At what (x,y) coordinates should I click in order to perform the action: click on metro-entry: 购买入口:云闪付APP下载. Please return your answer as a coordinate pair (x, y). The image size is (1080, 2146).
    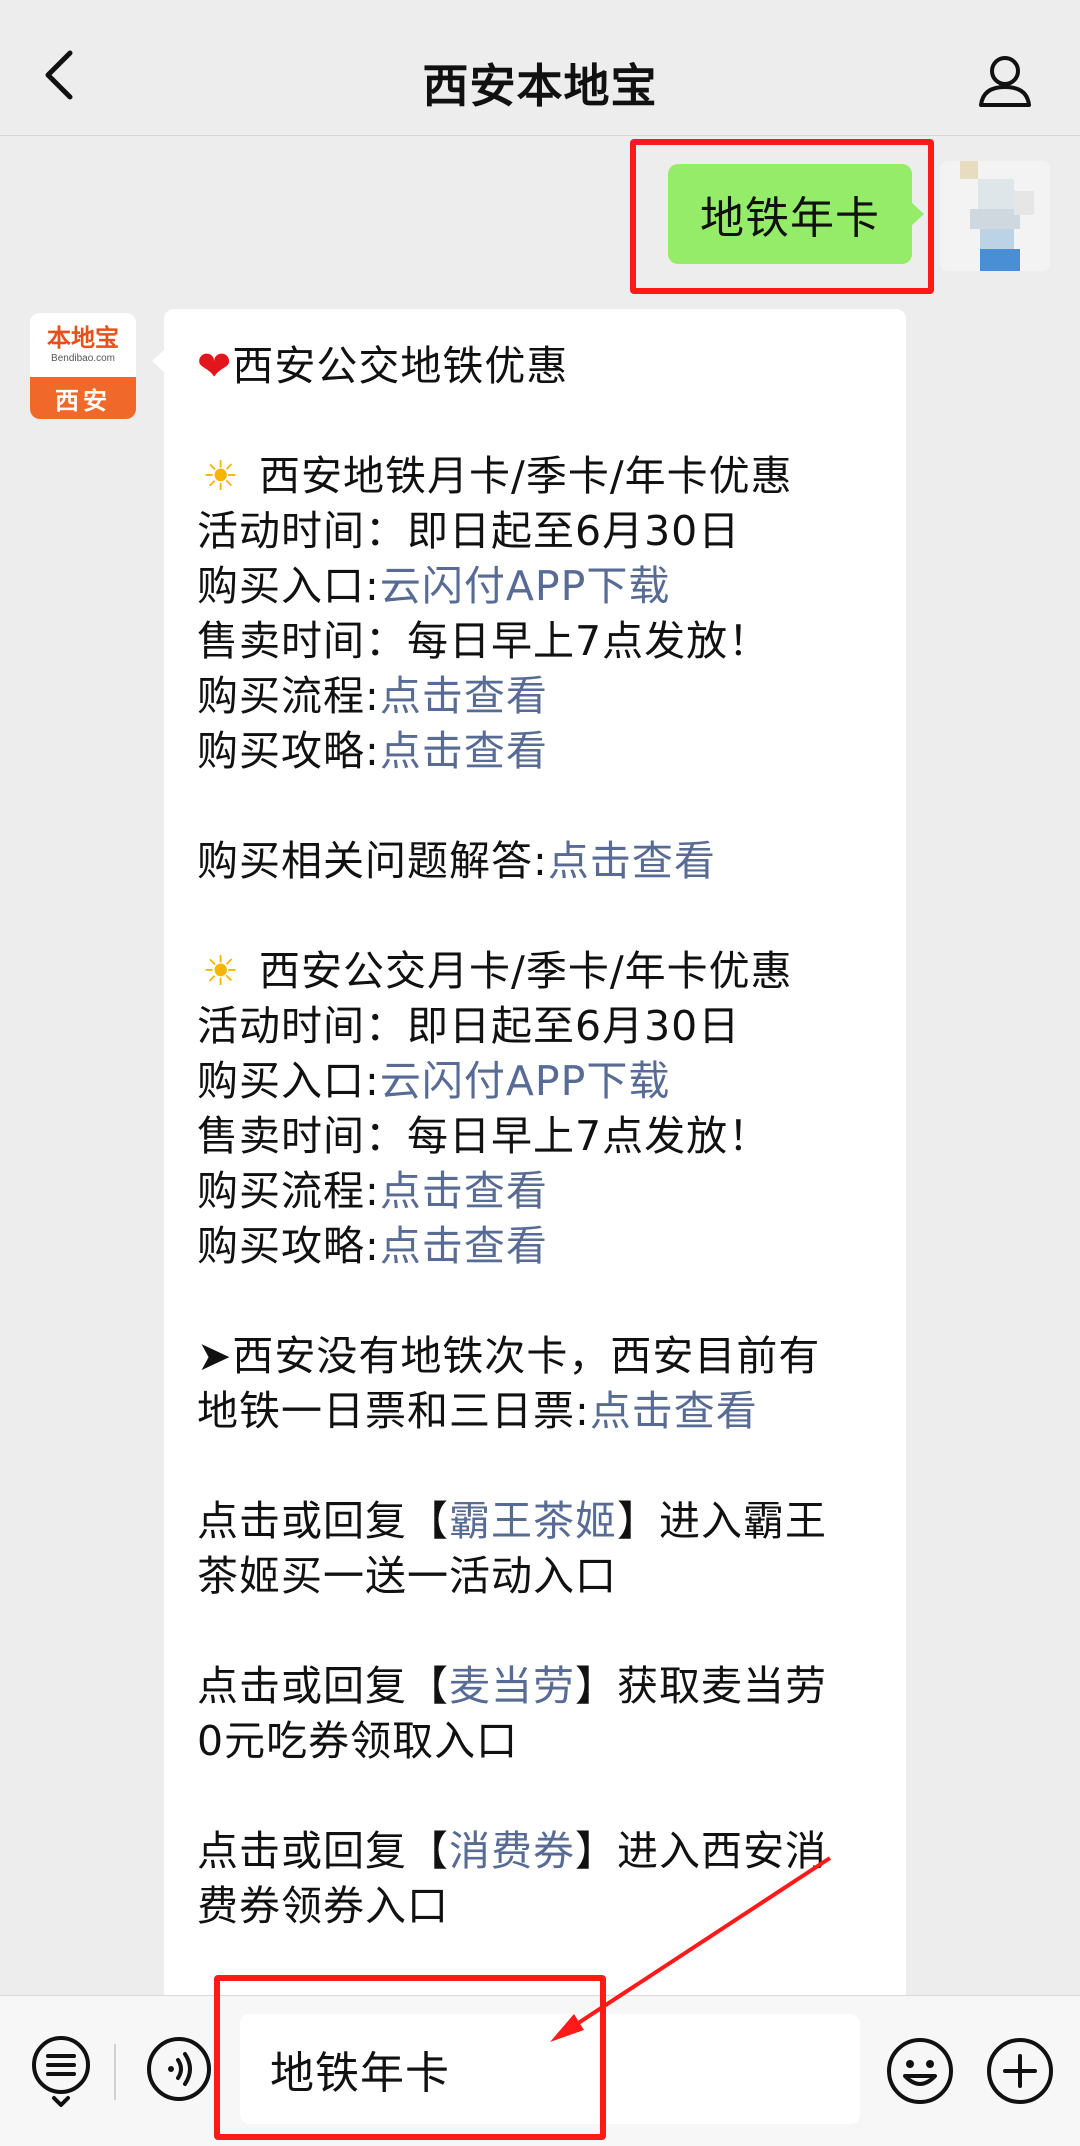
    Looking at the image, I should click on (434, 586).